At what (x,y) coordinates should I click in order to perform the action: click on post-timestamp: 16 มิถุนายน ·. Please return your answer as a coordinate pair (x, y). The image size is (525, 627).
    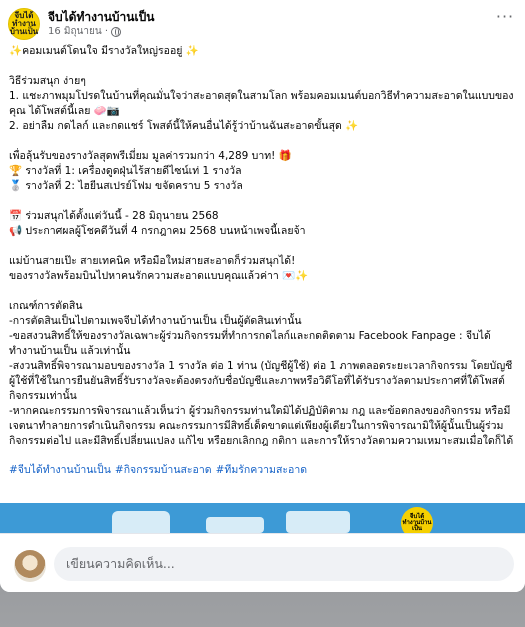
    Looking at the image, I should click on (101, 32).